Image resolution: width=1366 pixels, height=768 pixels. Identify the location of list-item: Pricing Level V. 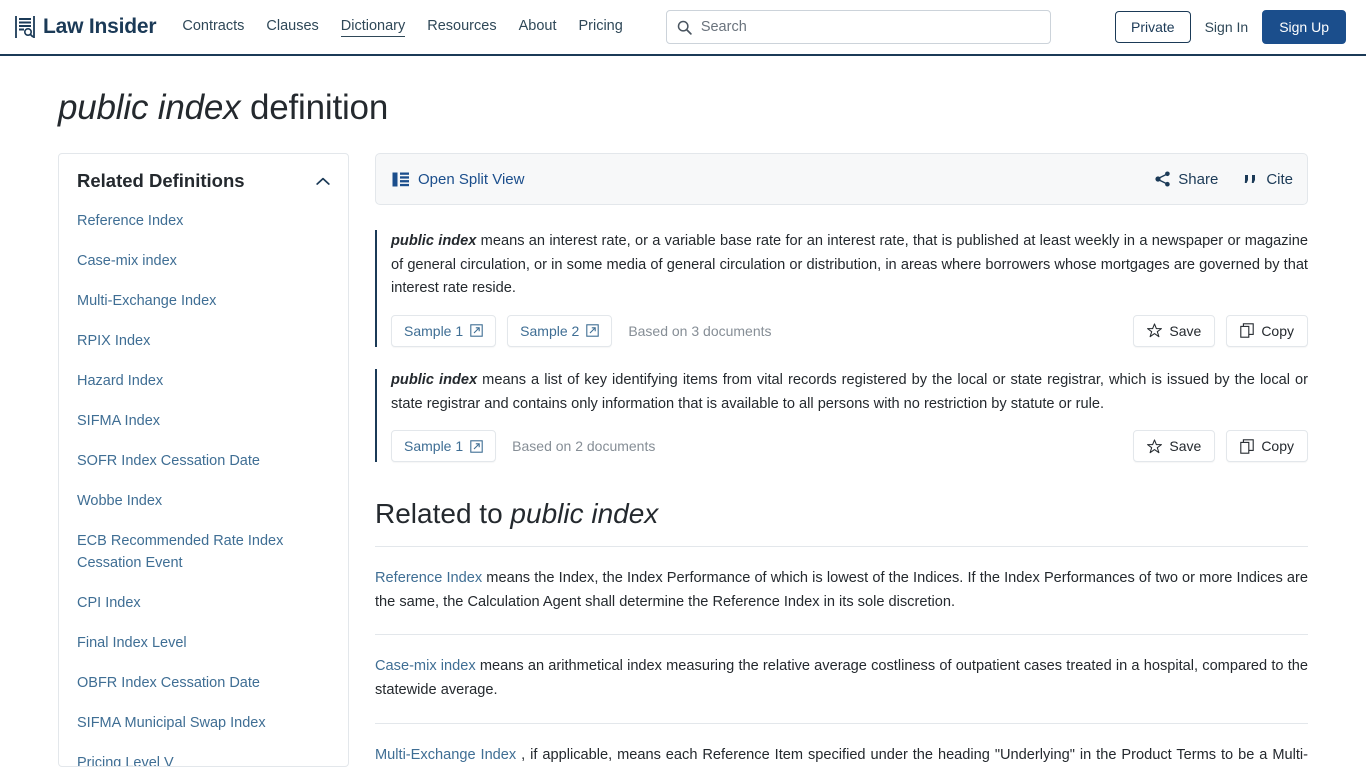
(203, 759).